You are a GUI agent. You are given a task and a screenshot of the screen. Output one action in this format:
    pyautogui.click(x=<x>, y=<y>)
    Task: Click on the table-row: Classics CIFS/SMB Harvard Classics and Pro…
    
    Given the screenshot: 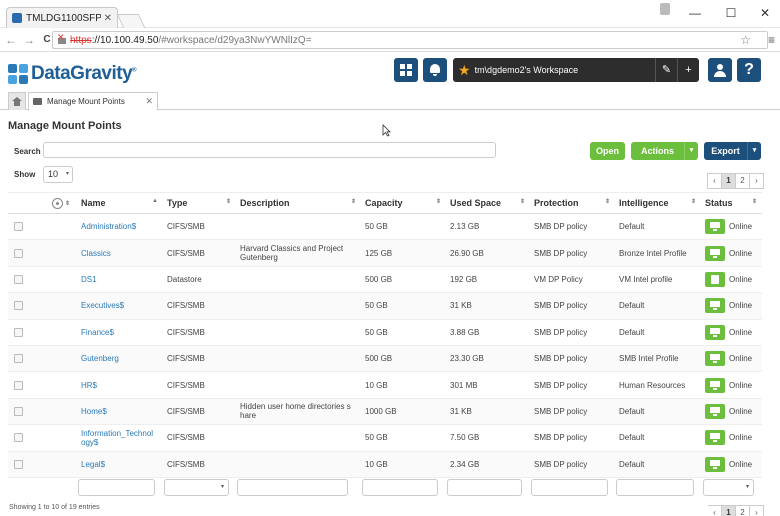 What is the action you would take?
    pyautogui.click(x=385, y=253)
    